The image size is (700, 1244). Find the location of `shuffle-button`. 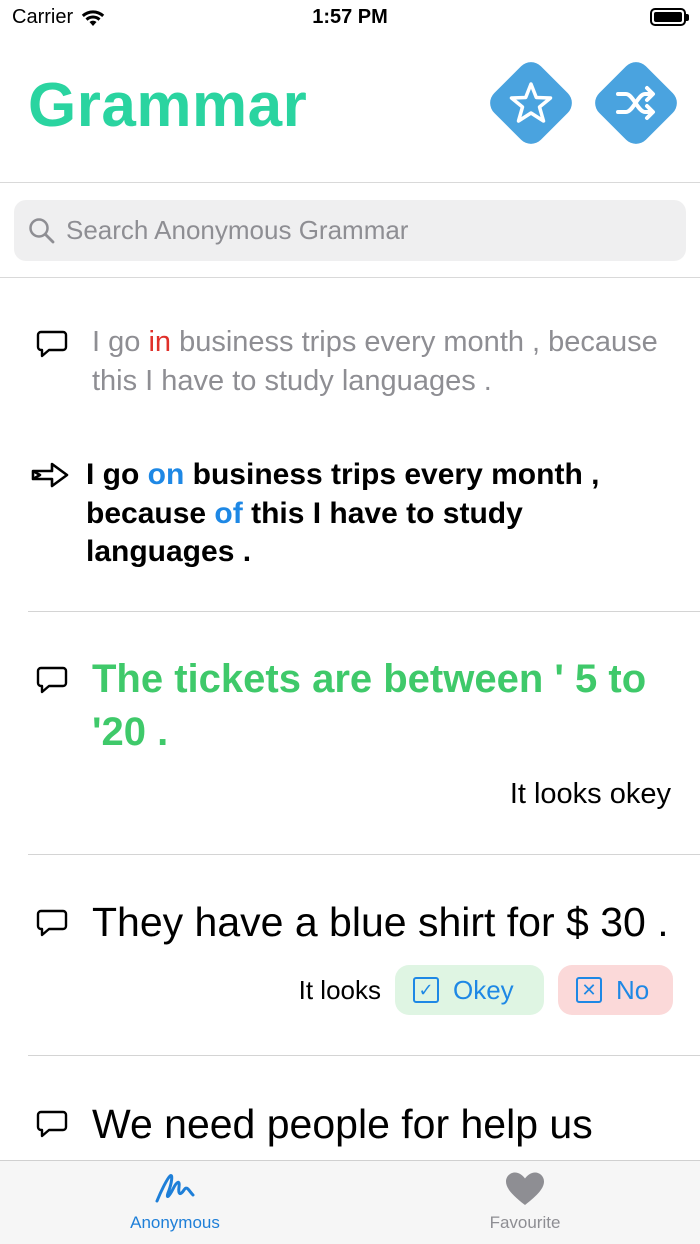

shuffle-button is located at coordinates (636, 103).